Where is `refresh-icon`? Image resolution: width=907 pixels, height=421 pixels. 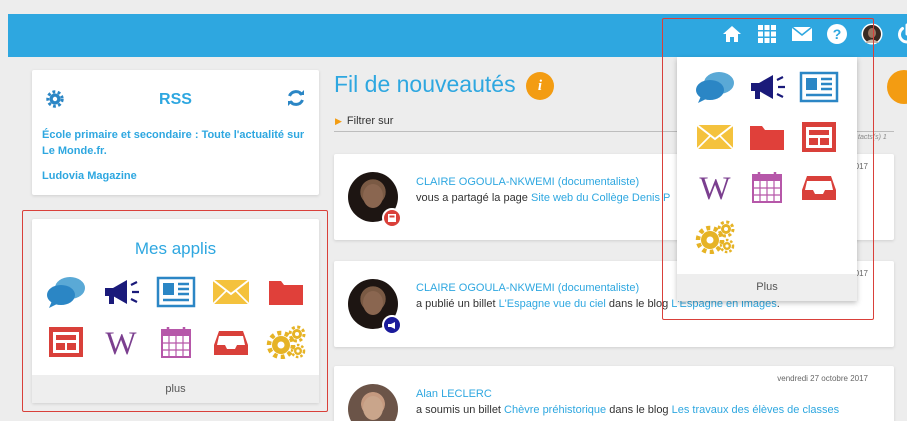 refresh-icon is located at coordinates (296, 100).